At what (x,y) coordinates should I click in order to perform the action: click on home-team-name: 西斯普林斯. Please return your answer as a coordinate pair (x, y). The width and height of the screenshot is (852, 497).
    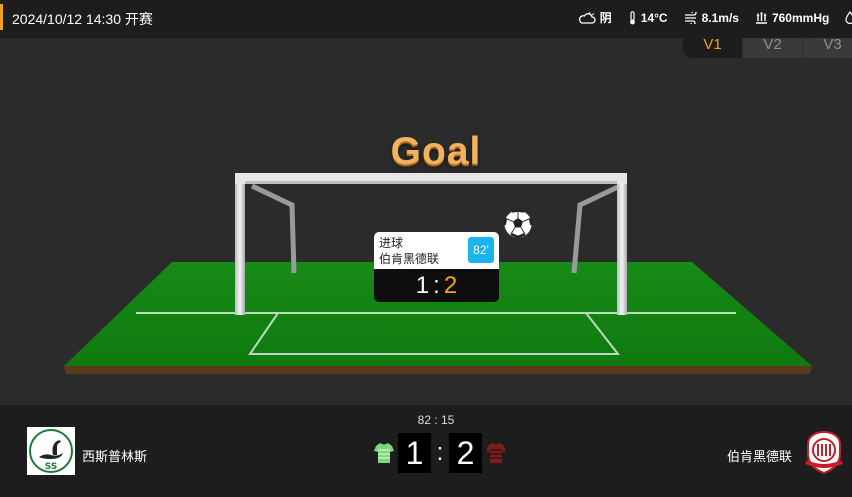
    Looking at the image, I should click on (115, 456).